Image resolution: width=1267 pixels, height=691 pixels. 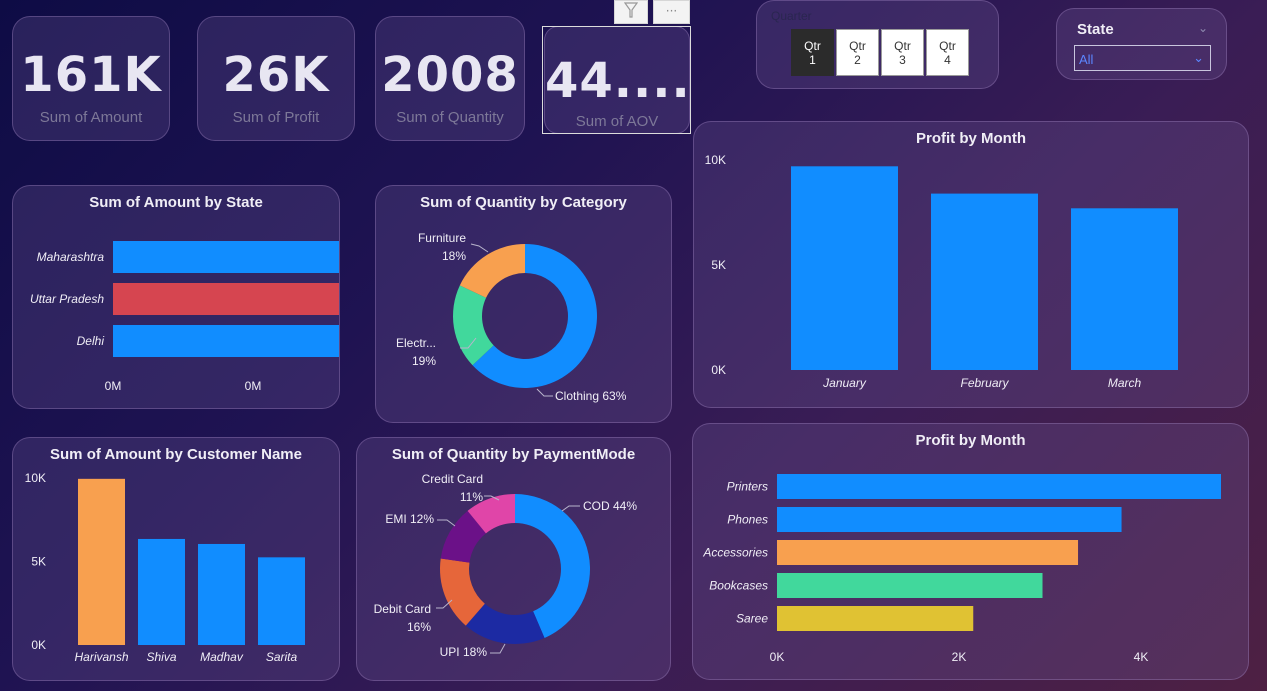 I want to click on funnel-icon, so click(x=631, y=10).